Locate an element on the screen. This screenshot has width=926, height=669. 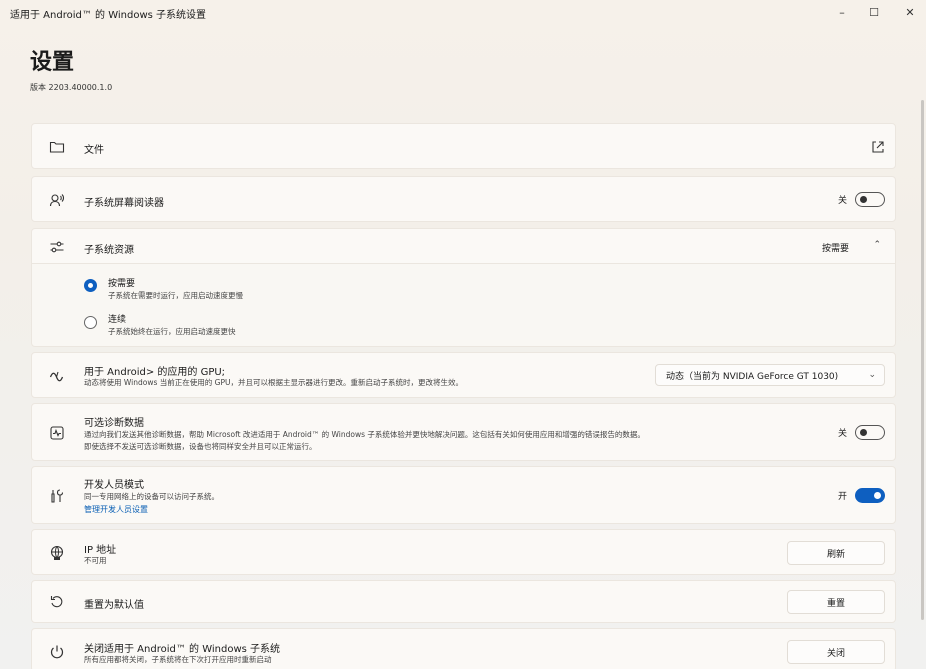
reset-card: 重置为默认值 重置 is located at coordinates (463, 601).